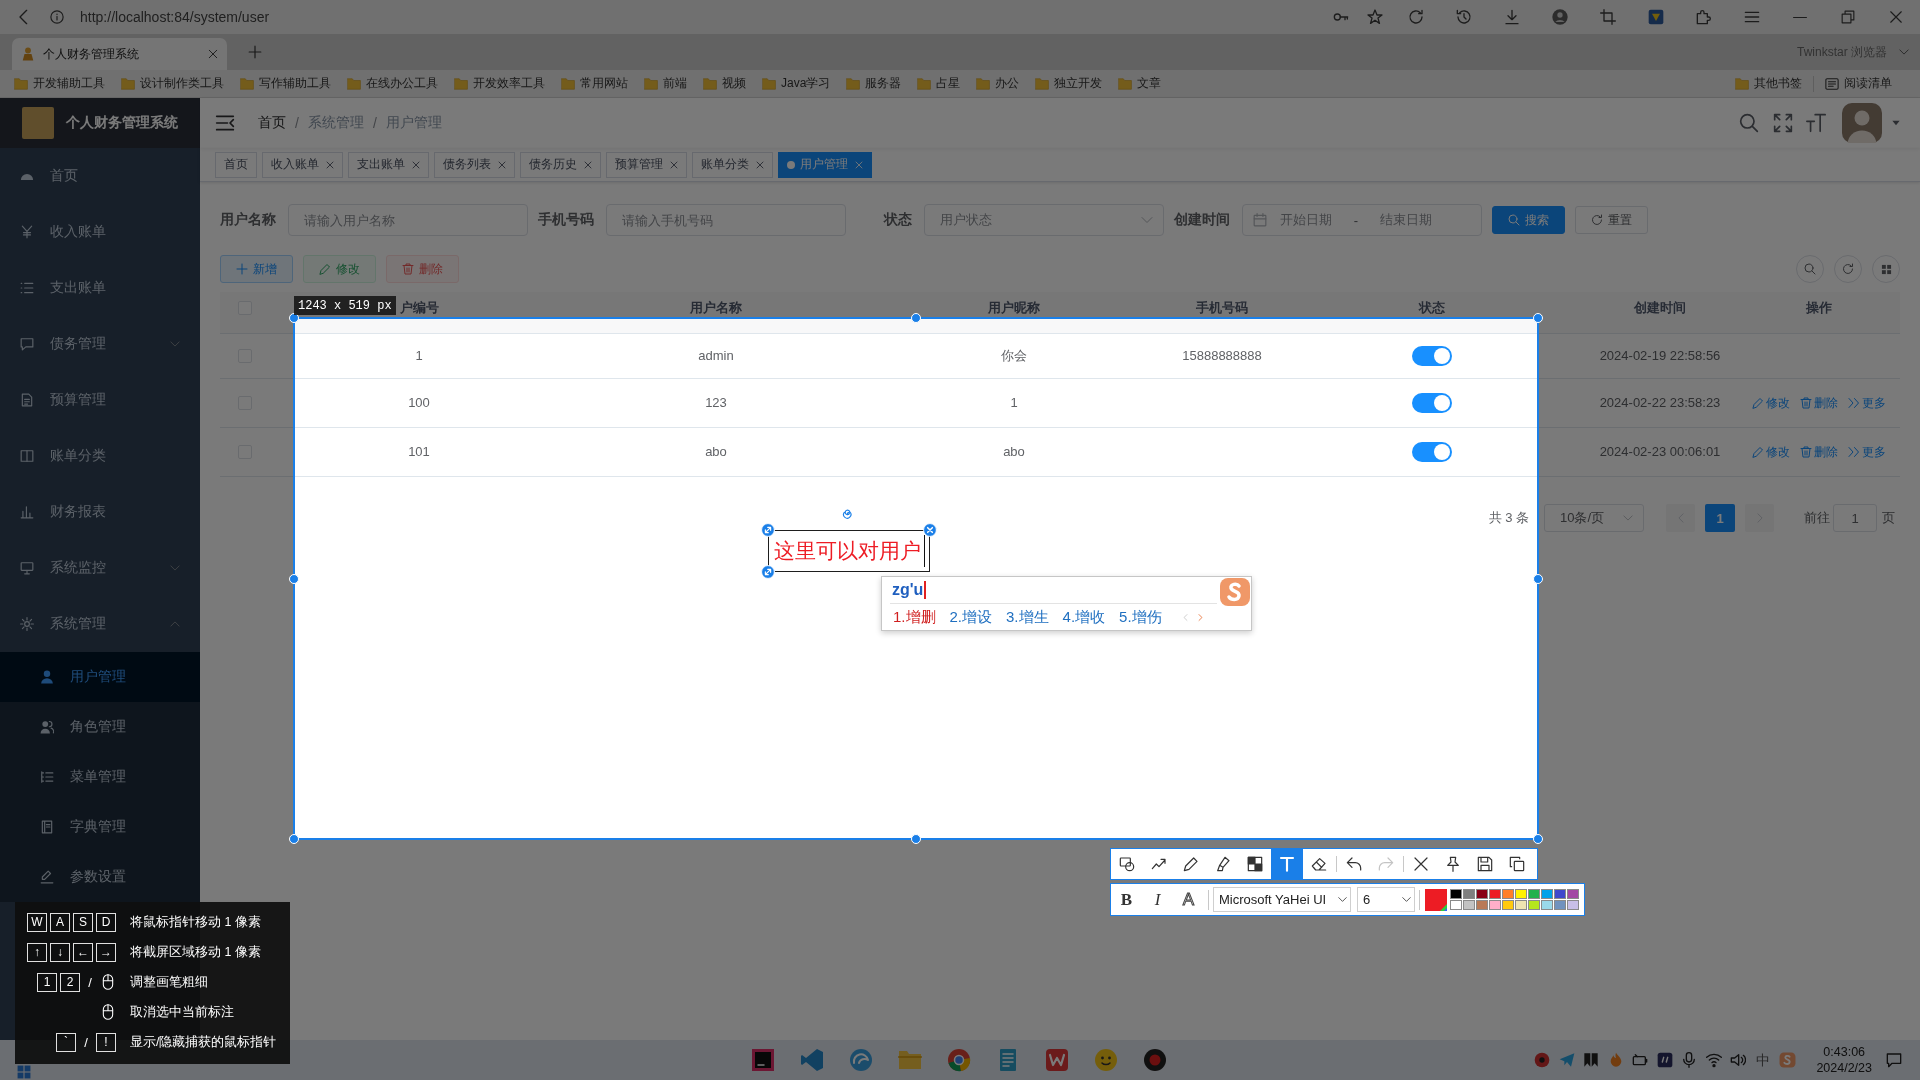 This screenshot has width=1920, height=1080. Describe the element at coordinates (930, 530) in the screenshot. I see `delete-handle-icon` at that location.